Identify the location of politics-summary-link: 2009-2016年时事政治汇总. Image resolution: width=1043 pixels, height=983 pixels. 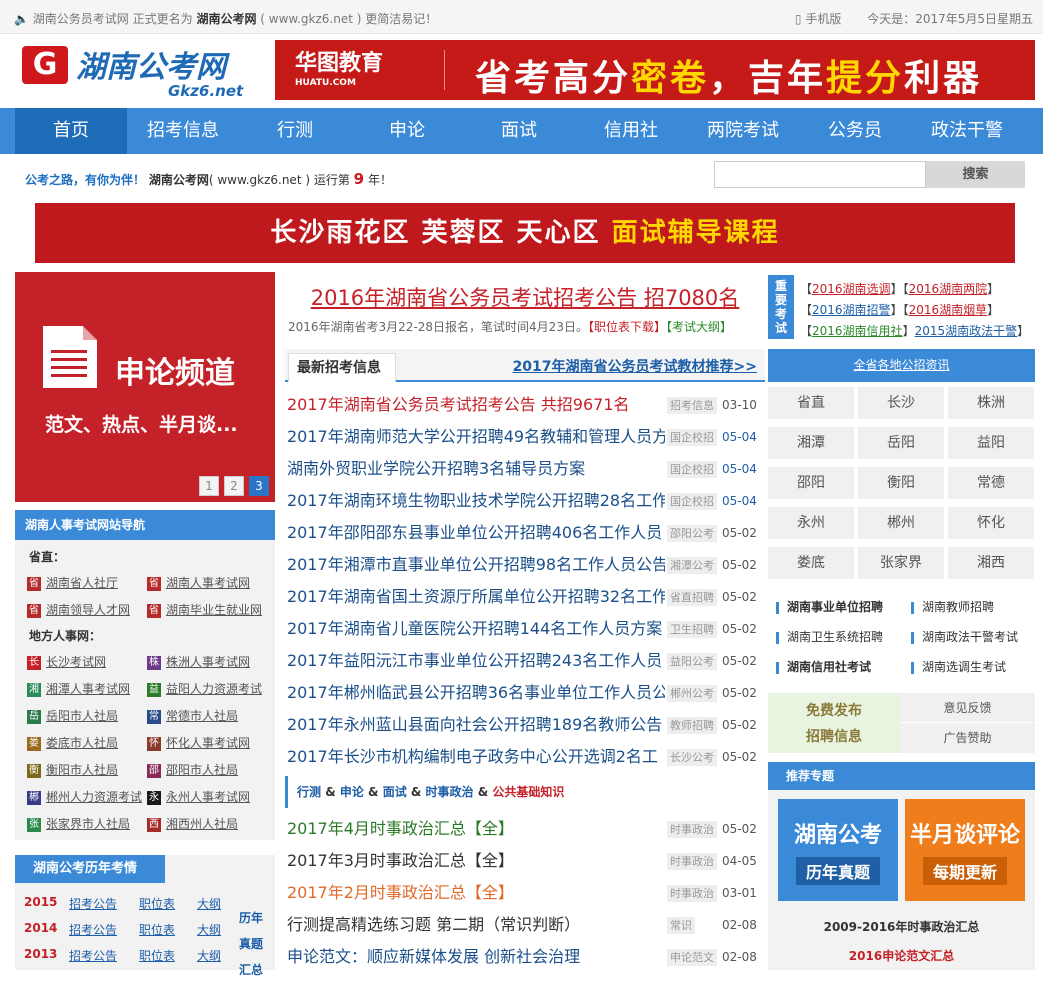
(901, 926).